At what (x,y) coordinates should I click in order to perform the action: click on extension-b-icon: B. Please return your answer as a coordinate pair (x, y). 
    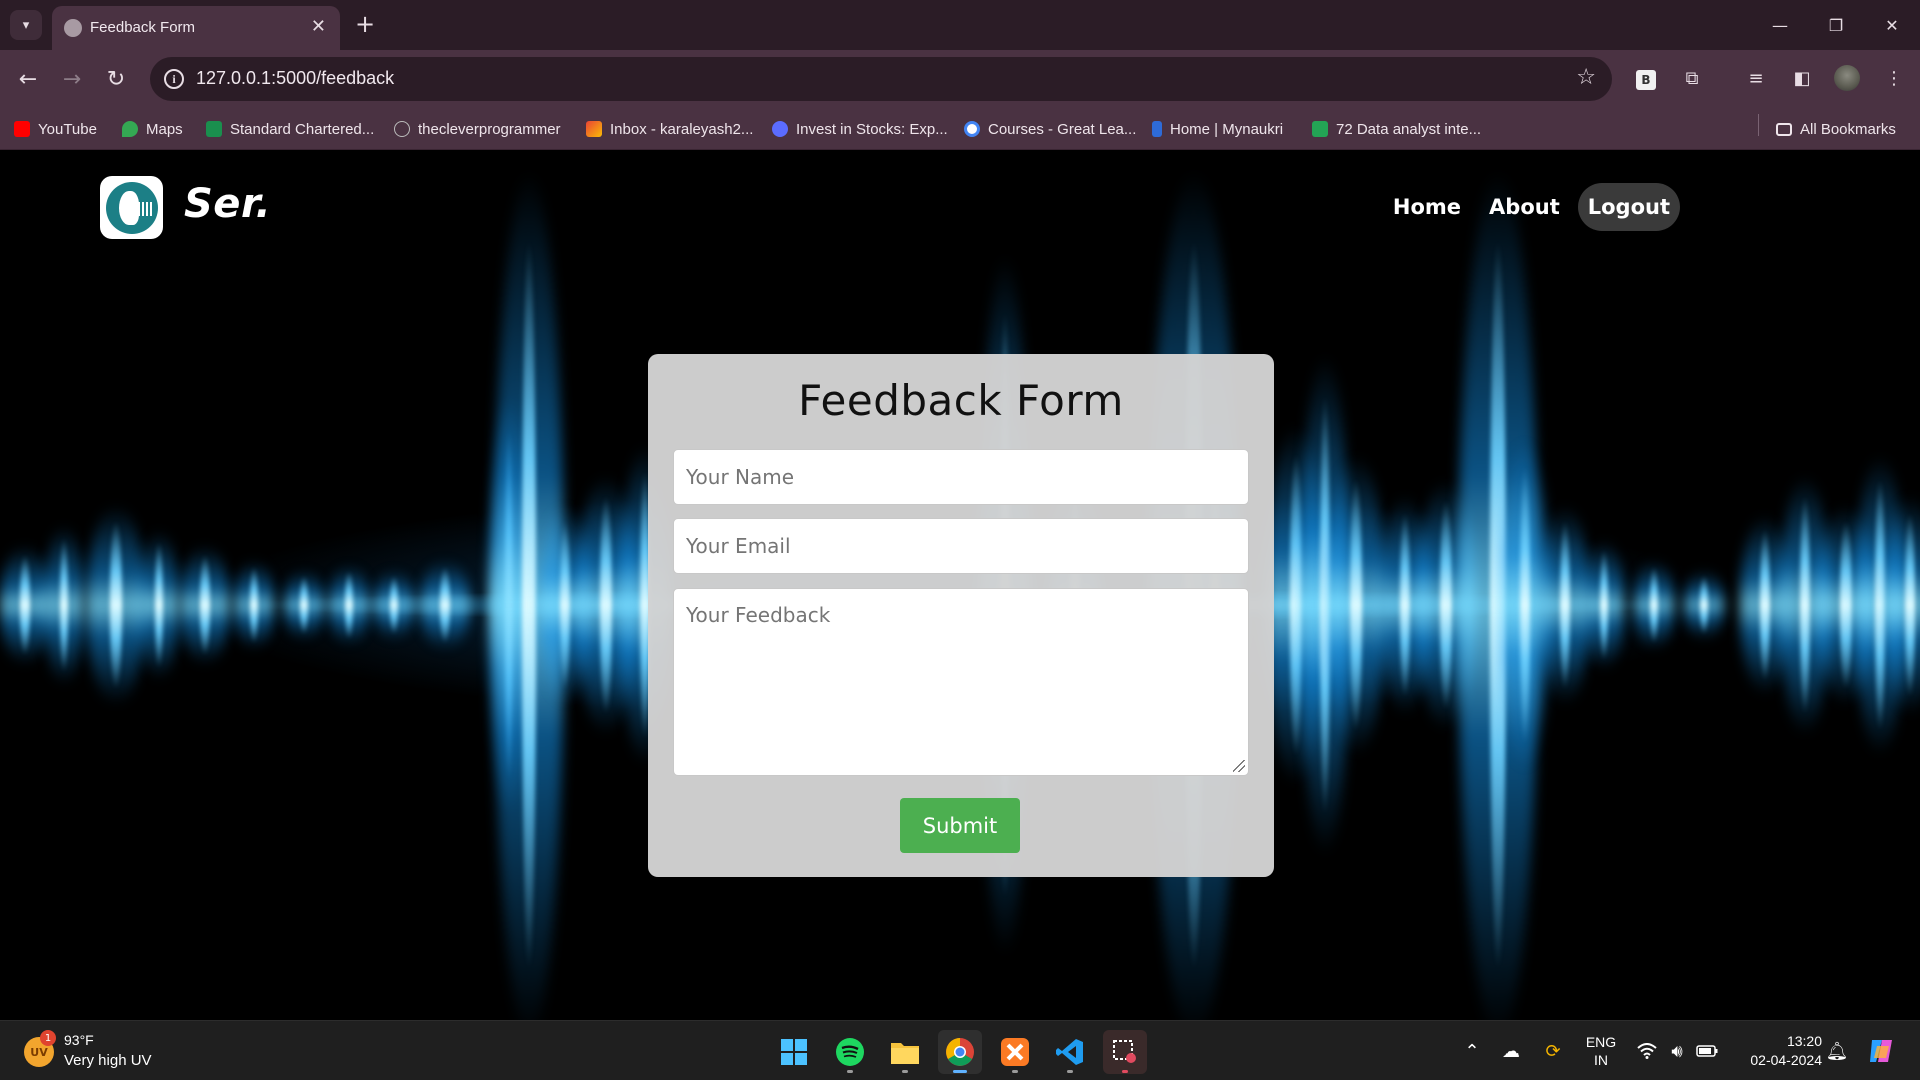
    Looking at the image, I should click on (1646, 78).